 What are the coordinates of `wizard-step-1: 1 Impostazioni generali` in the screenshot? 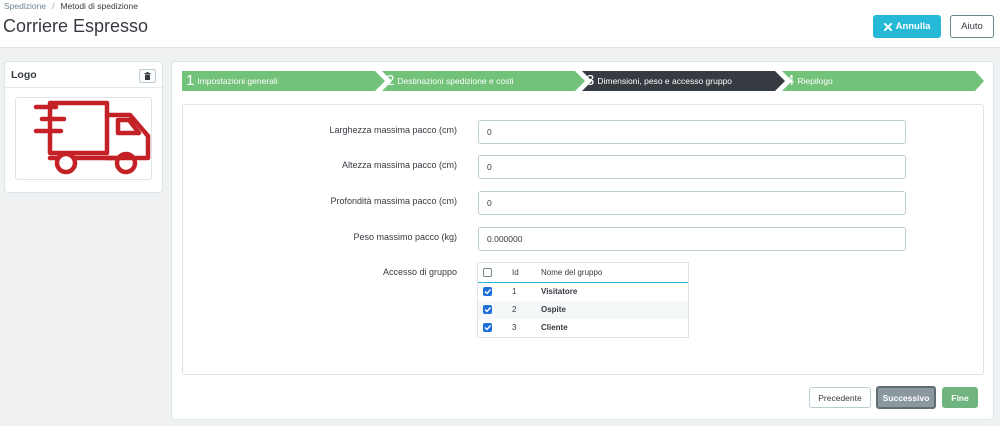 It's located at (230, 81).